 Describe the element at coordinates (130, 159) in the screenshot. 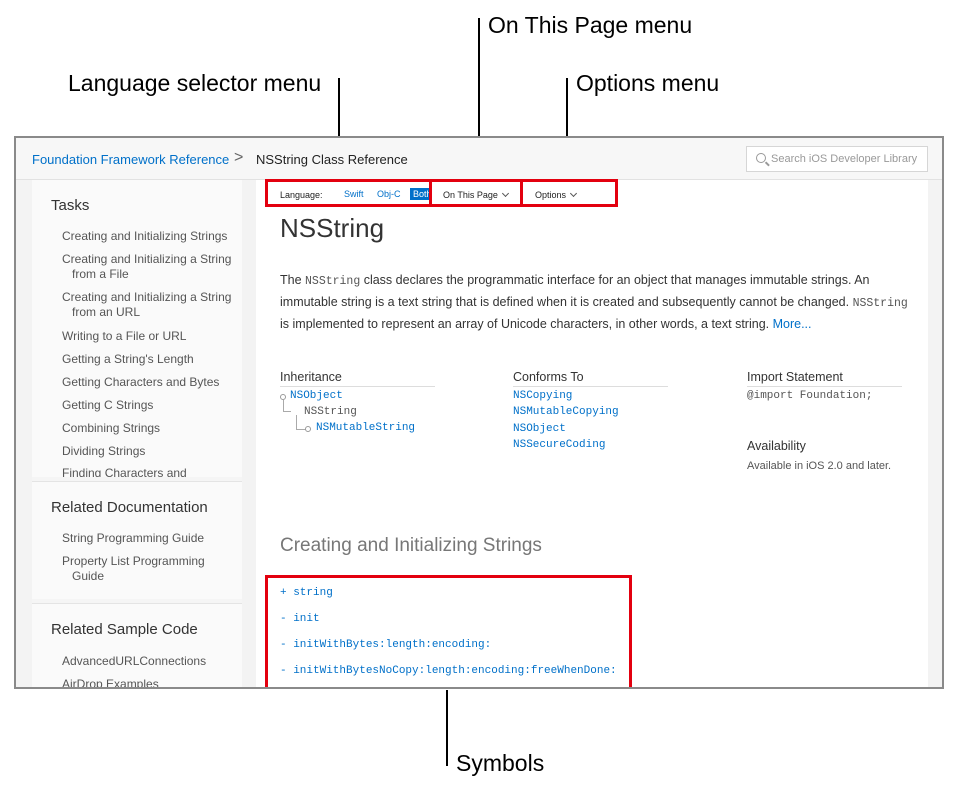

I see `breadcrumb-framework-link: Foundation Framework Reference` at that location.